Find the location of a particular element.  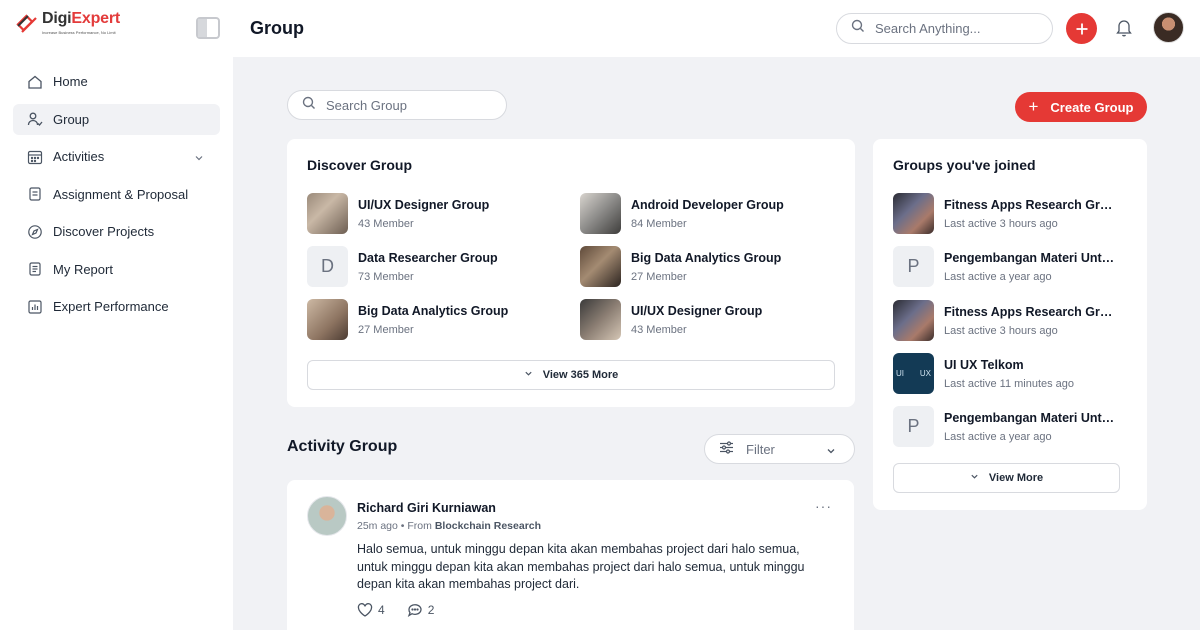

group-name: UI/UX Designer Group is located at coordinates (697, 310).